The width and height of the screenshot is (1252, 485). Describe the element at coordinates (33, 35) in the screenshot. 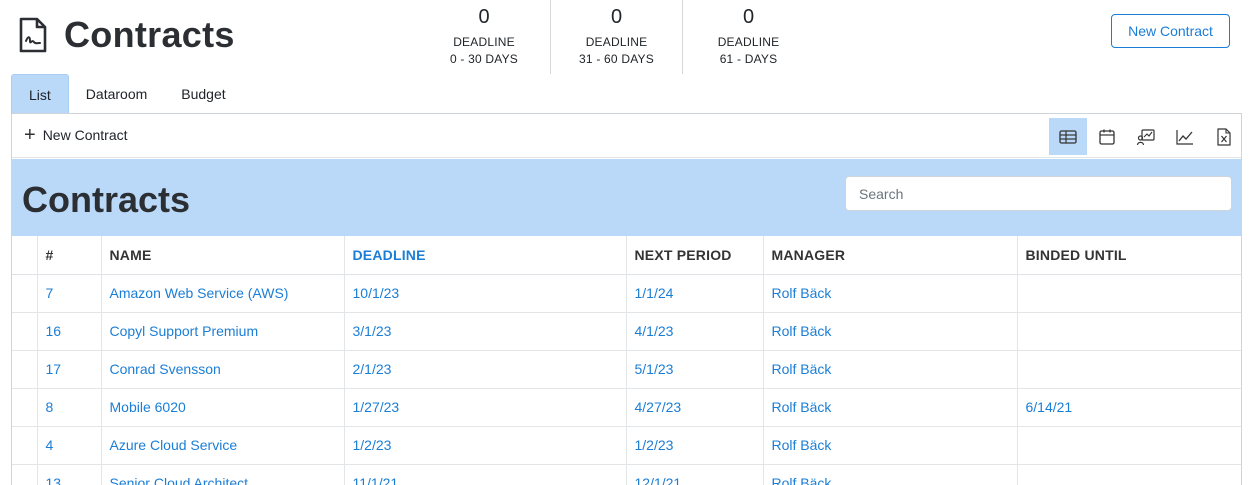

I see `contract-document-icon` at that location.